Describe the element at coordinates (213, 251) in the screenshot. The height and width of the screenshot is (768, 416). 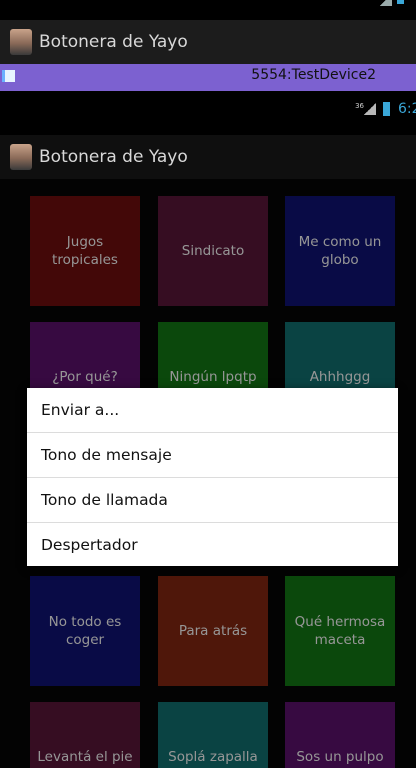
I see `sound-button-2: Sindicato` at that location.